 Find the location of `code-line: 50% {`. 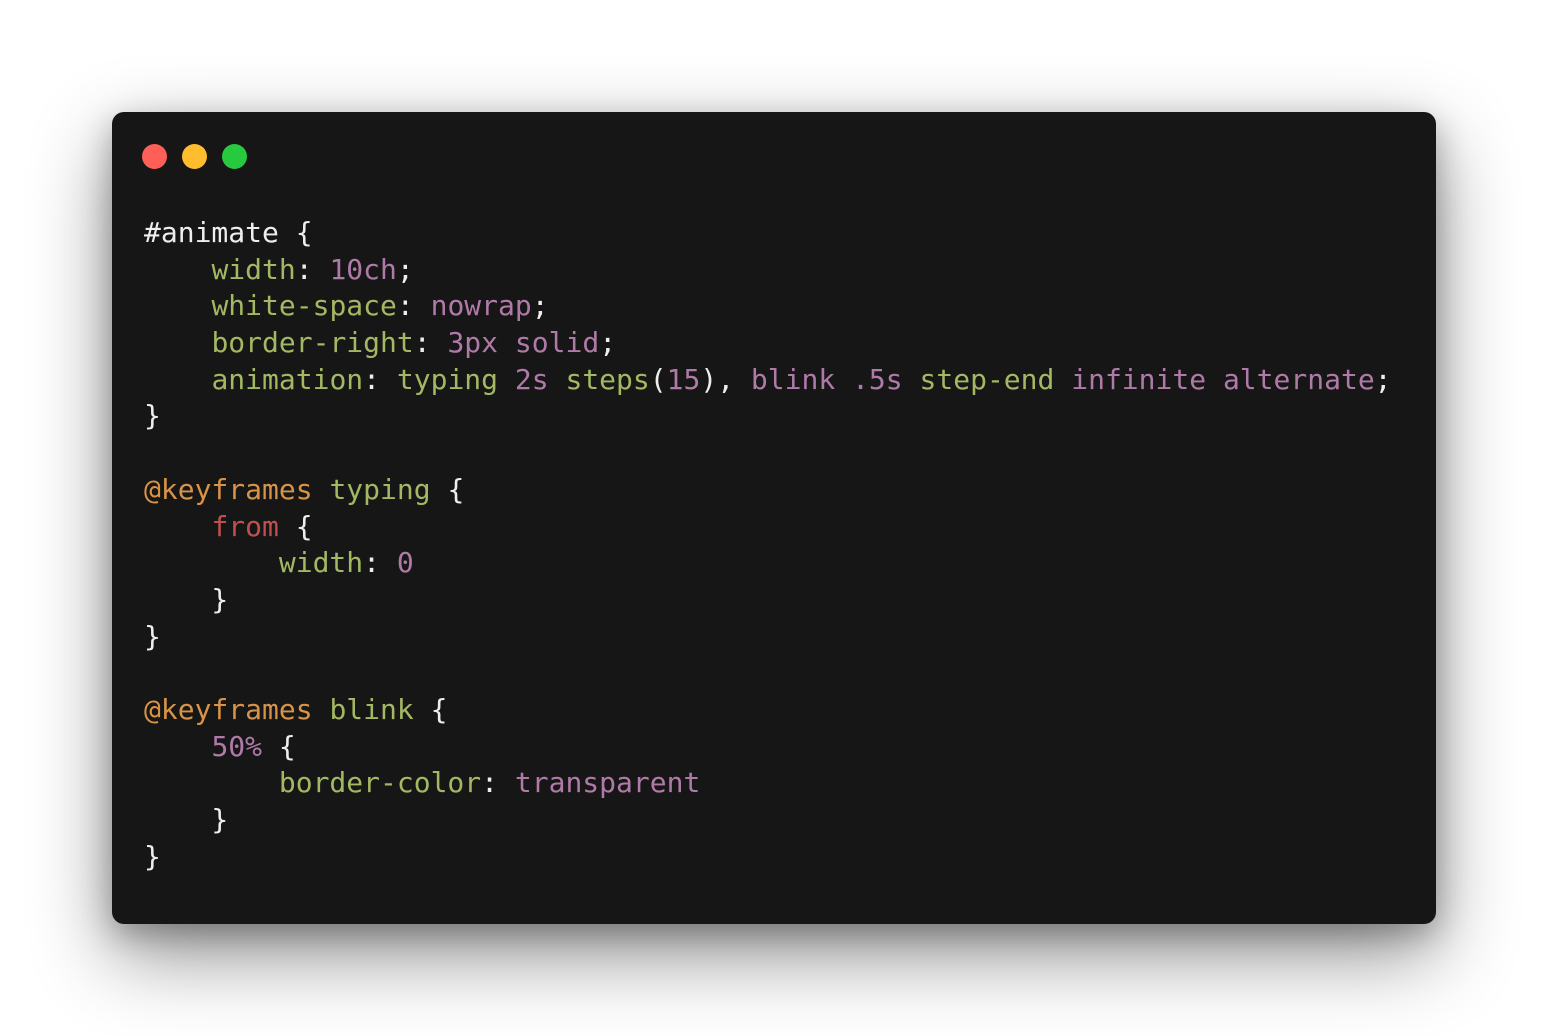

code-line: 50% { is located at coordinates (768, 747).